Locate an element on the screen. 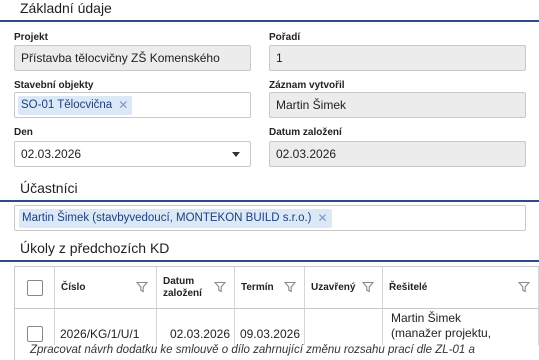 The width and height of the screenshot is (539, 360). section-tasks-header: Úkoly z předchozích KD is located at coordinates (269, 250).